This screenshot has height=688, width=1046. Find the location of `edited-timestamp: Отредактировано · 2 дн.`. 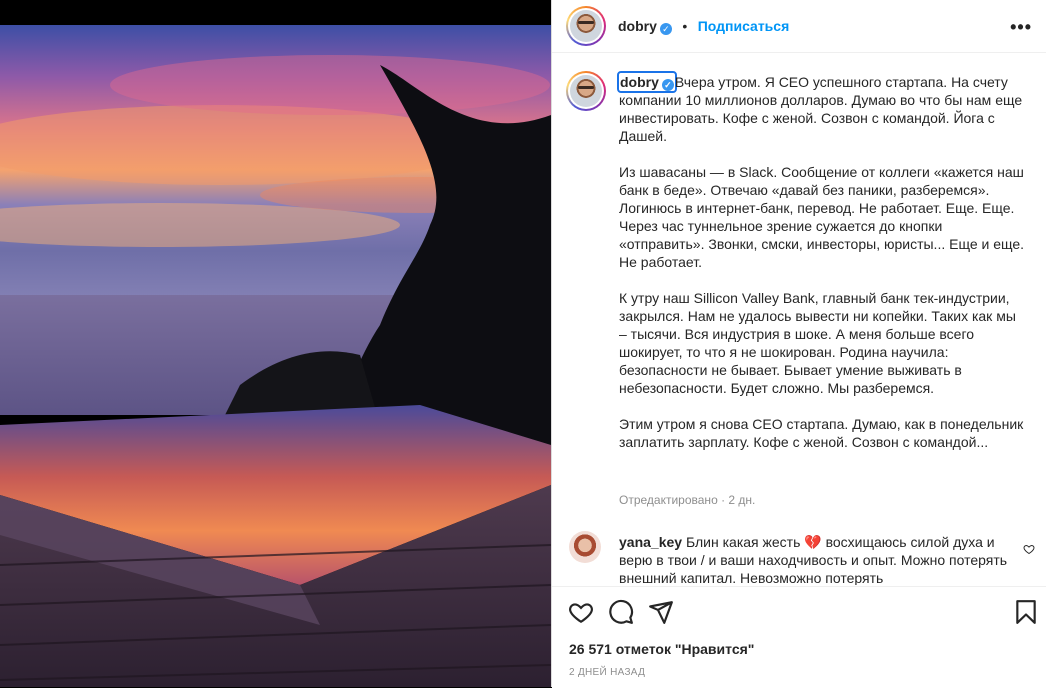

edited-timestamp: Отредактировано · 2 дн. is located at coordinates (687, 500).